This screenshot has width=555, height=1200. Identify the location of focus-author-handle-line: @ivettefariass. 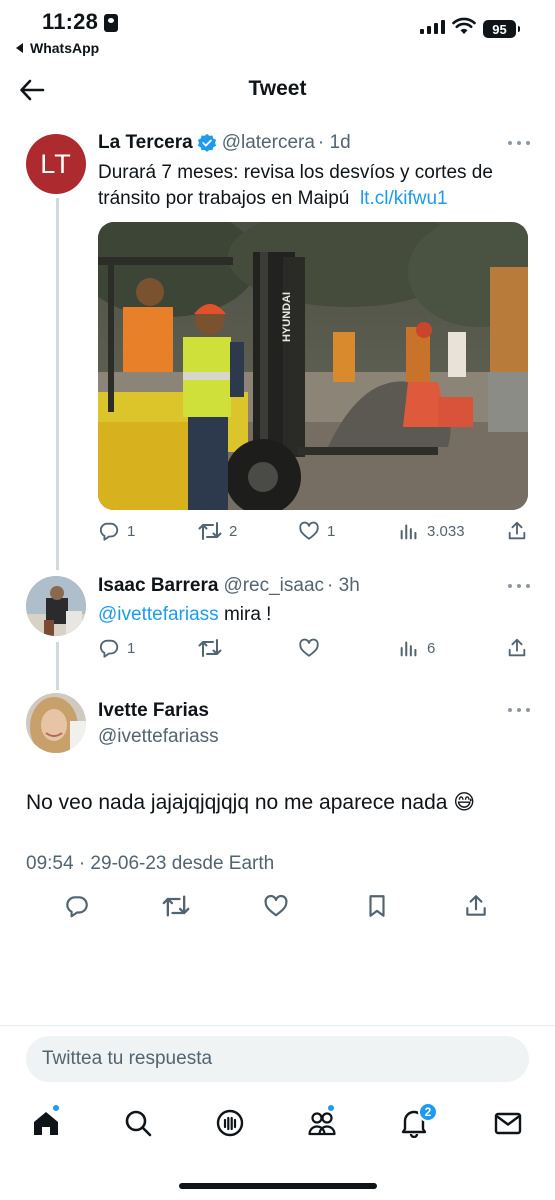
(158, 737).